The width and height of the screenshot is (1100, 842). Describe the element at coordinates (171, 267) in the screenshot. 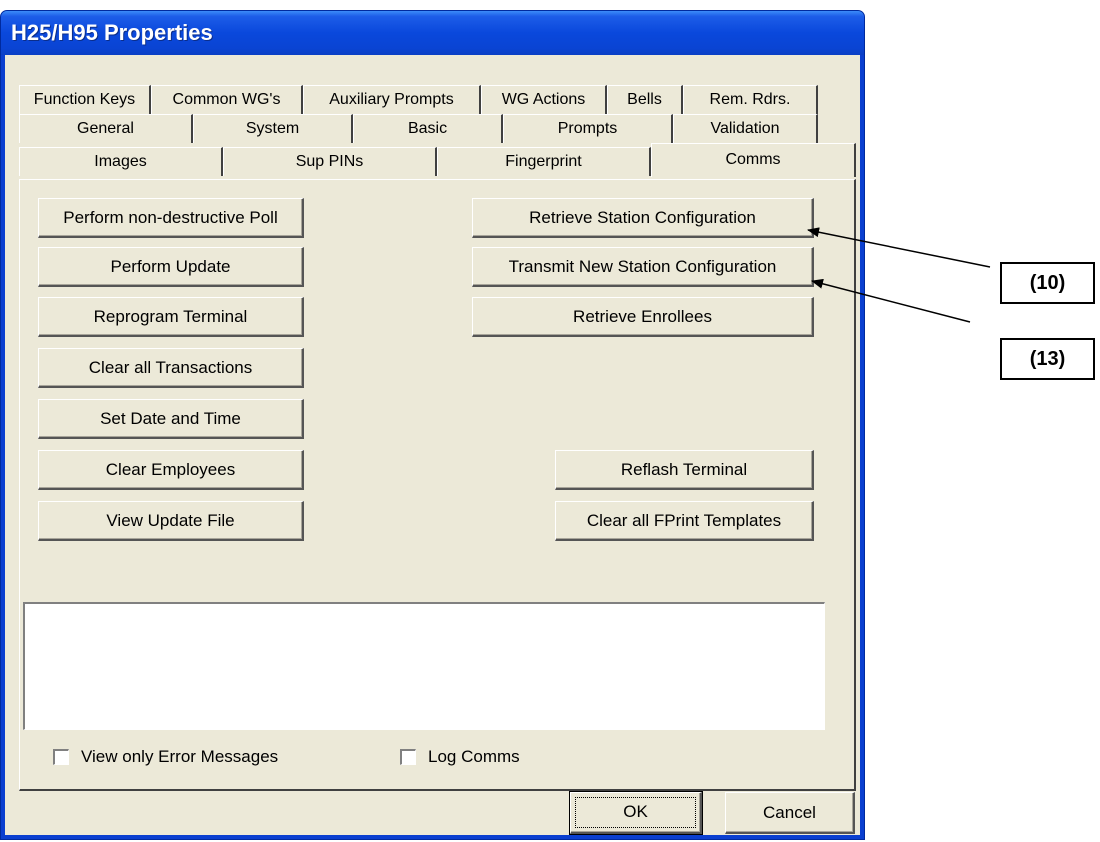

I see `perform-update-button: Perform Update` at that location.